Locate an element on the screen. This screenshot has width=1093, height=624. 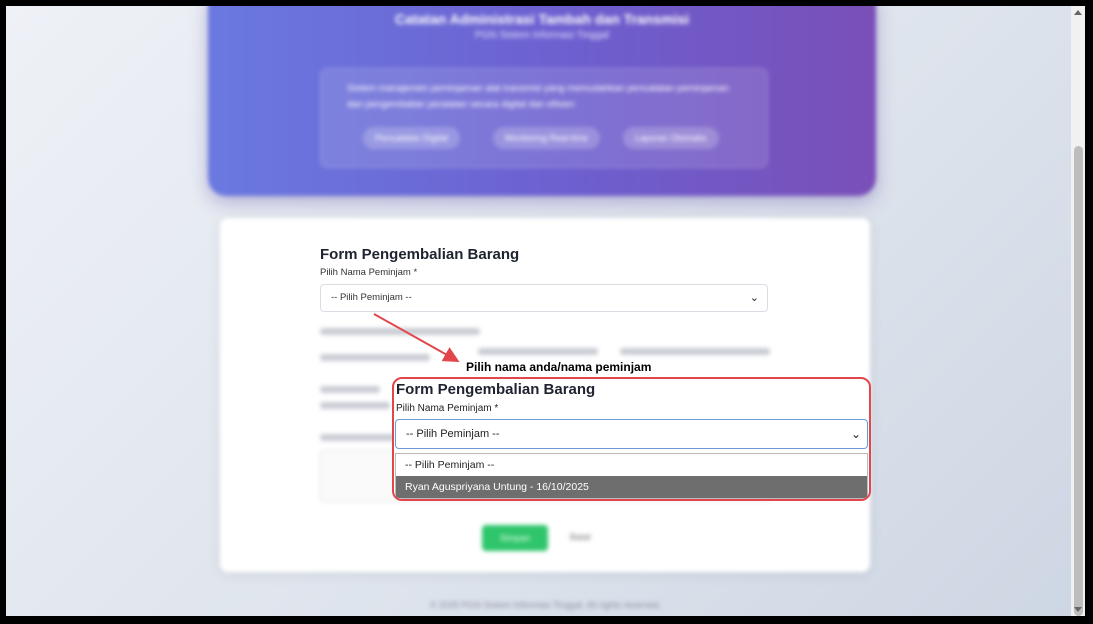
zoom-borrower-select: -- Pilih Peminjam -- ⌄ is located at coordinates (631, 434).